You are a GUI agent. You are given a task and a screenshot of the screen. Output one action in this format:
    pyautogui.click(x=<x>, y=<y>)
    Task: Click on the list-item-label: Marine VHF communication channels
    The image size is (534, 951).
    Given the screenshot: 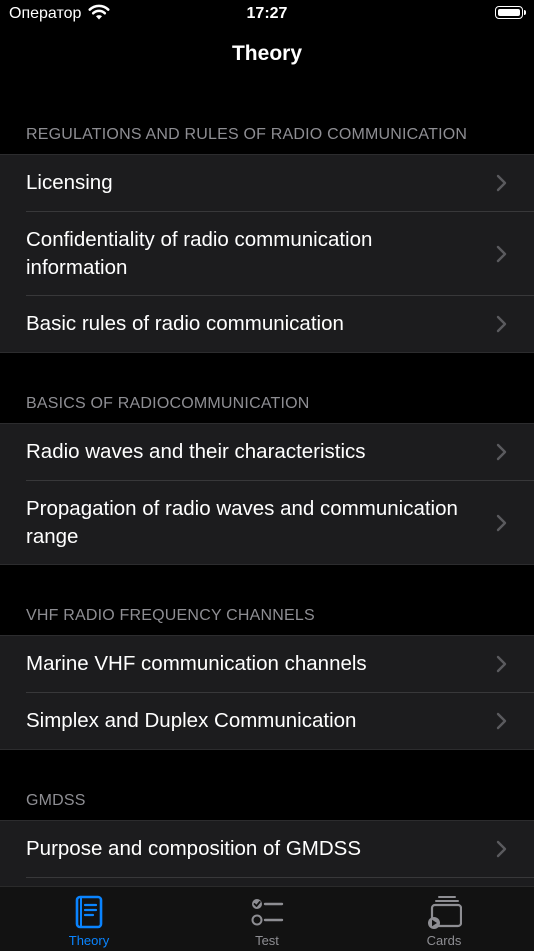 What is the action you would take?
    pyautogui.click(x=196, y=663)
    